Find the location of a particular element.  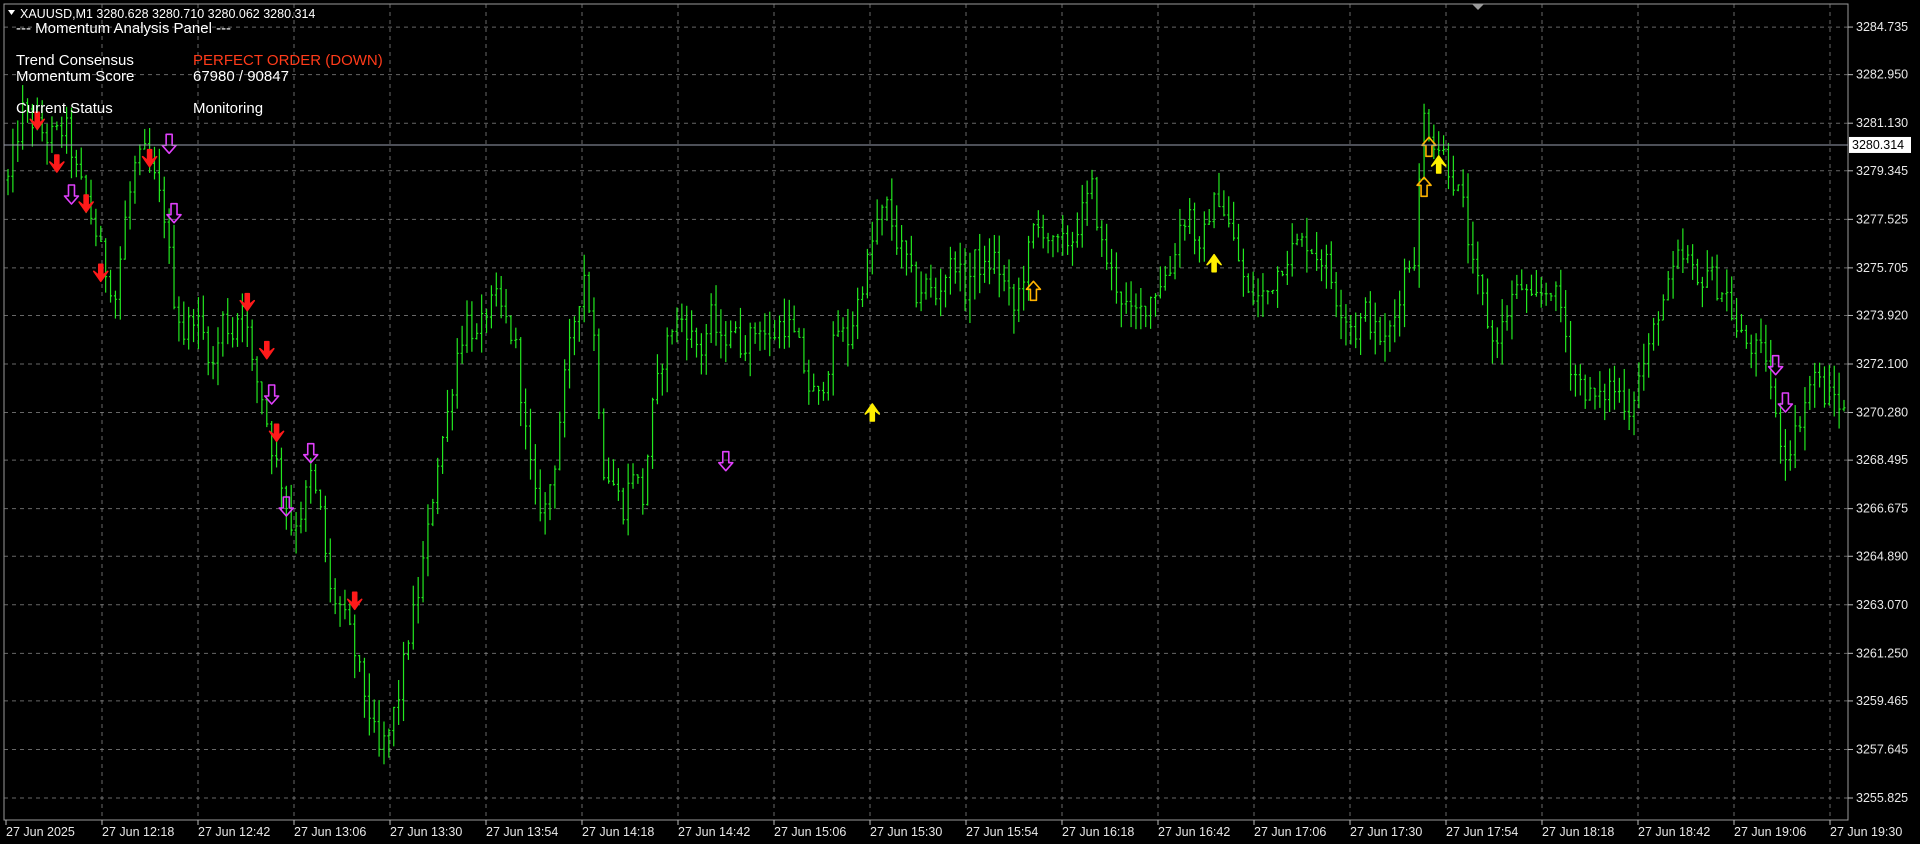

price-tick-label: 3281.130 is located at coordinates (1882, 123).